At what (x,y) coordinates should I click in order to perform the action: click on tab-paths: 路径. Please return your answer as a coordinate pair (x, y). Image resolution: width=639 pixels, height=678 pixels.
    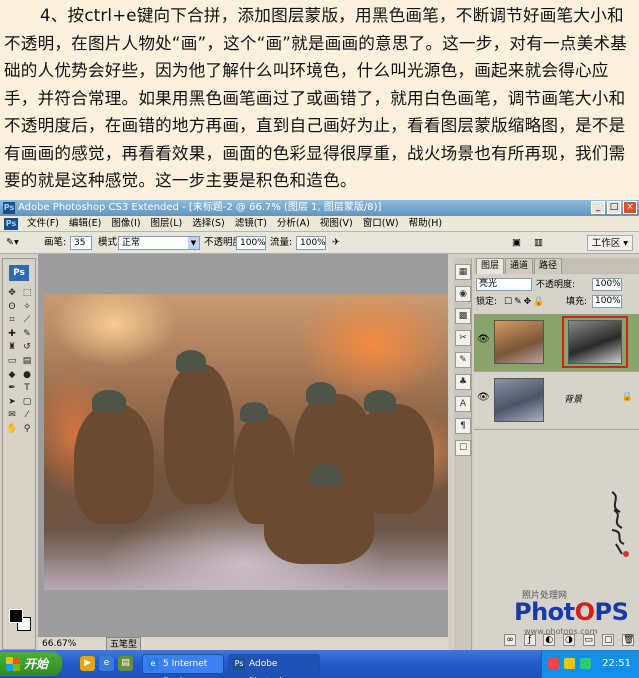
    Looking at the image, I should click on (548, 266).